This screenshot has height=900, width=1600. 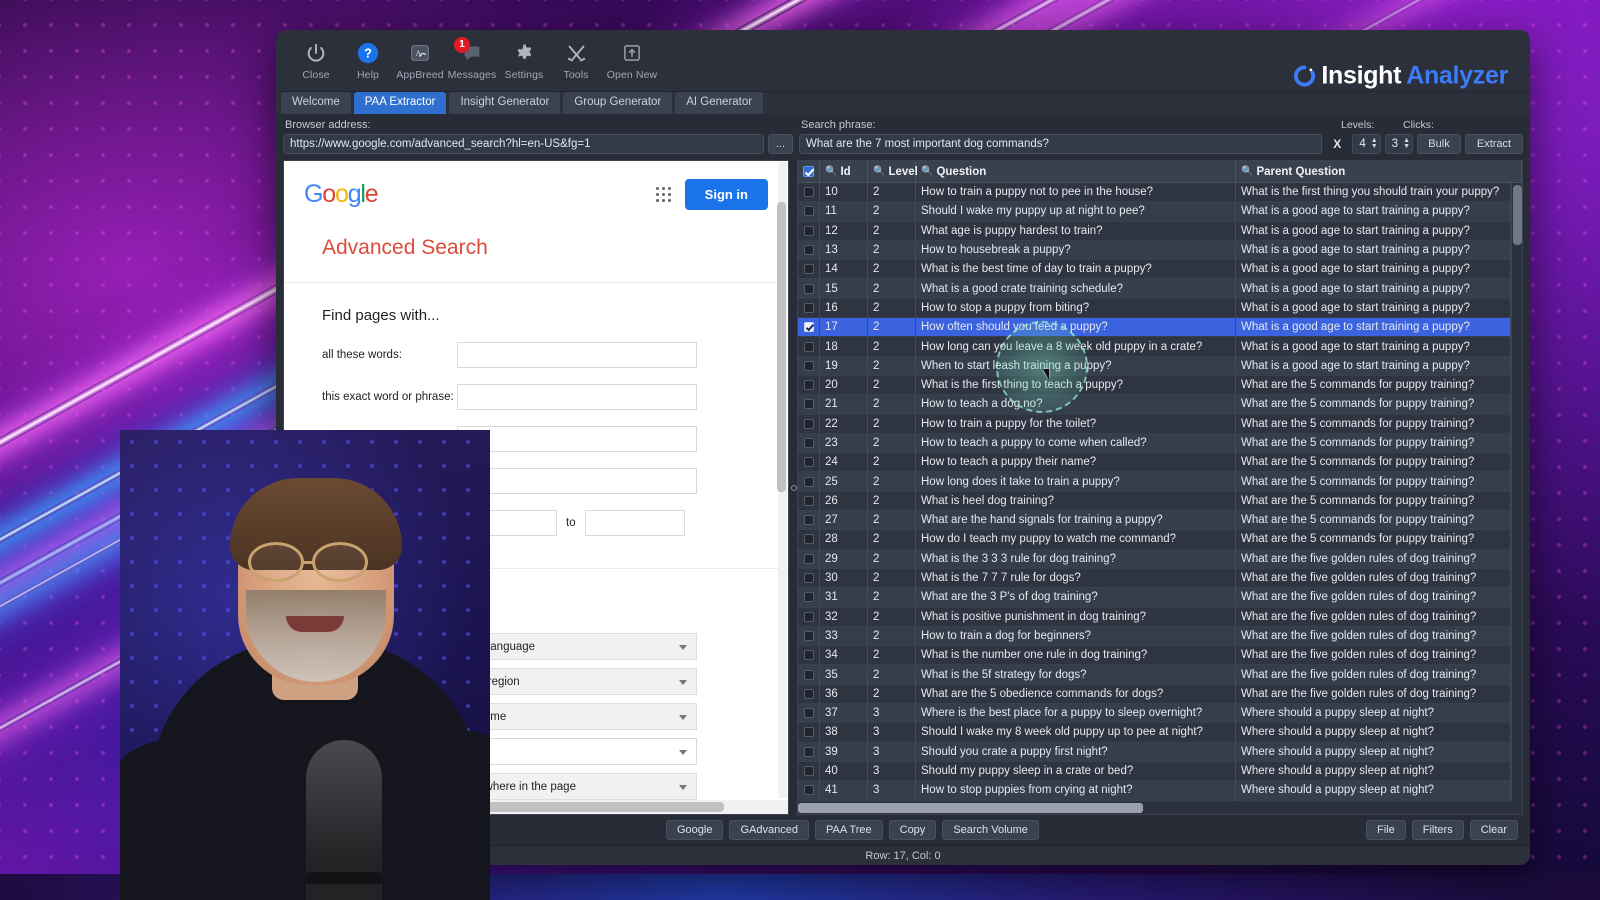 I want to click on grid-horizontal-scrollbar, so click(x=1160, y=808).